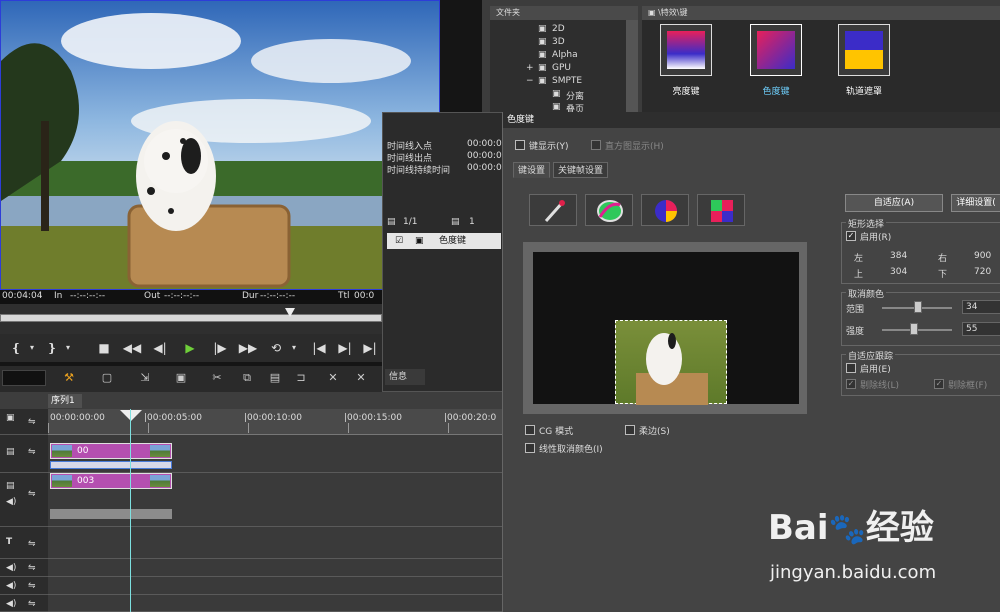  What do you see at coordinates (918, 307) in the screenshot?
I see `range-slider-knob` at bounding box center [918, 307].